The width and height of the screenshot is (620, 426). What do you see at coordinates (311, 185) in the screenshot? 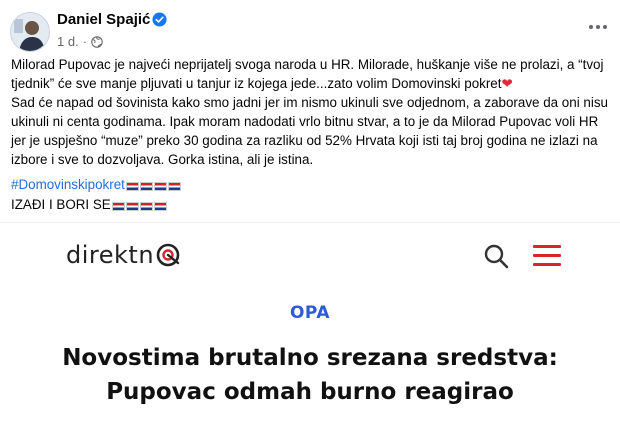
I see `hashtag-link: #Domovinskipokret` at bounding box center [311, 185].